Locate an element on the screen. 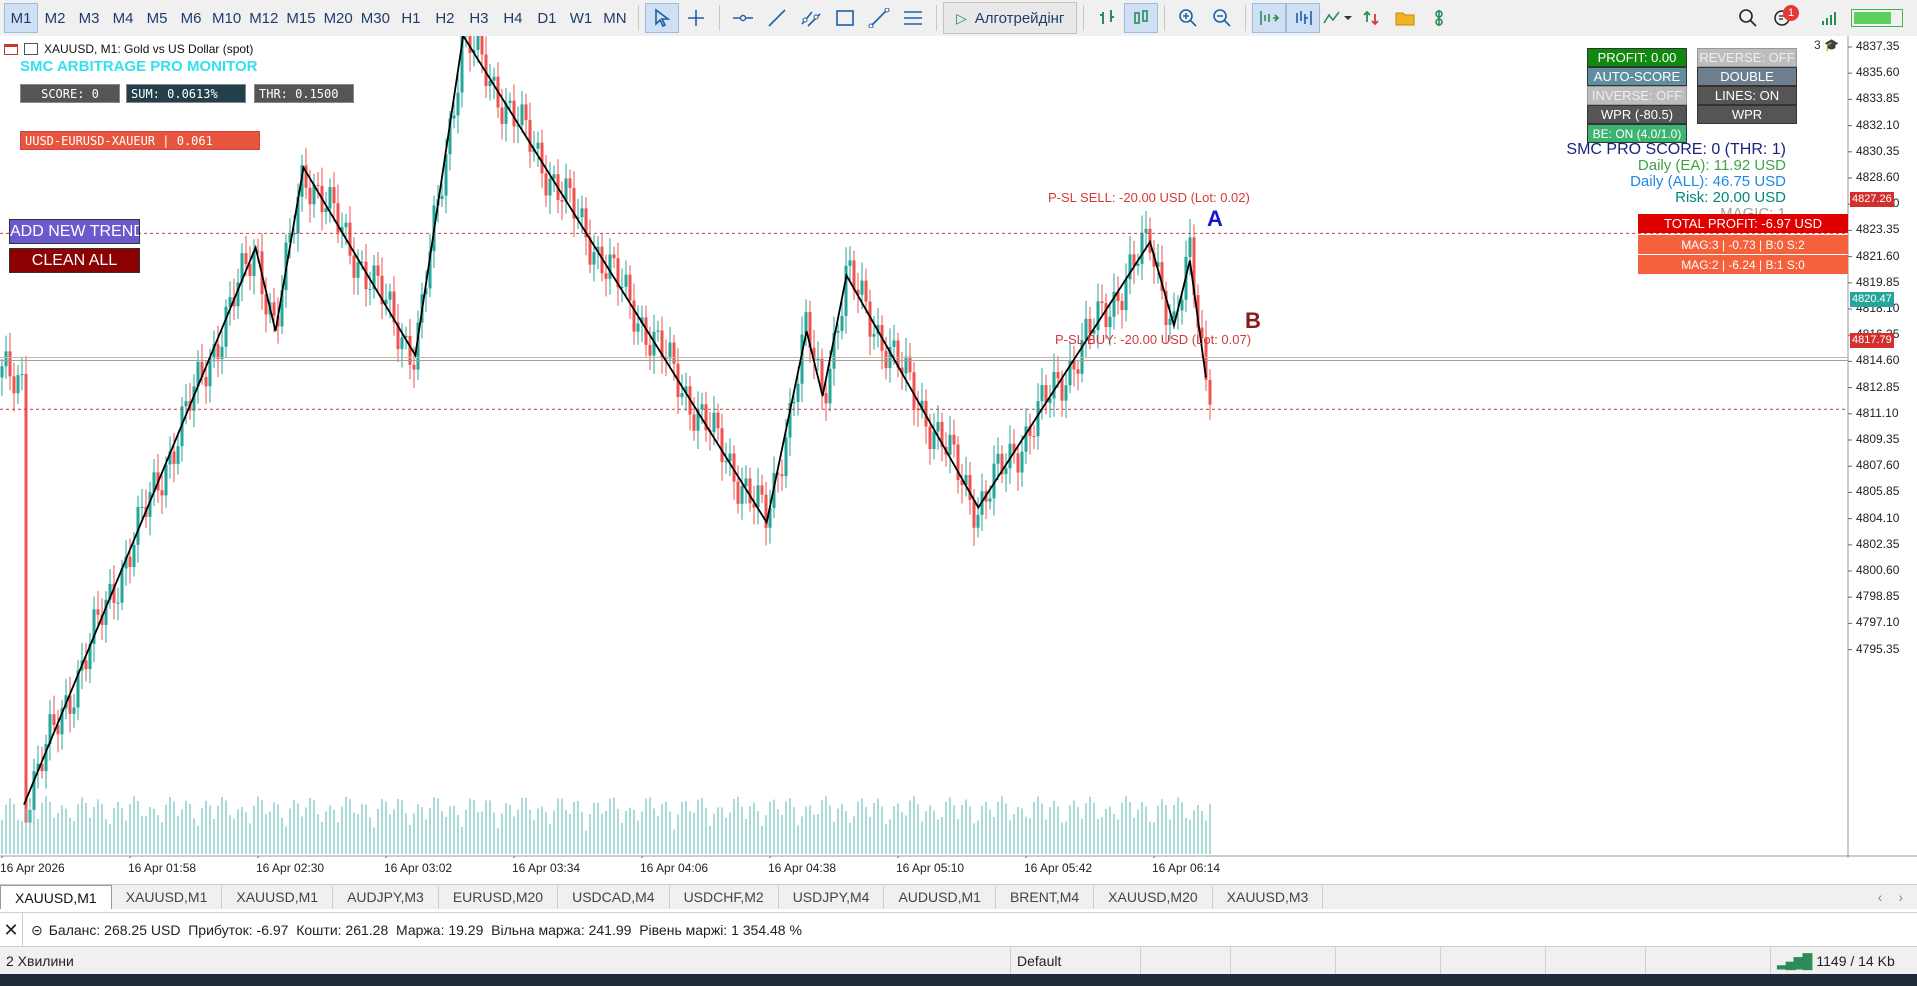 The width and height of the screenshot is (1917, 986). timeframe-m1: M1 is located at coordinates (21, 18).